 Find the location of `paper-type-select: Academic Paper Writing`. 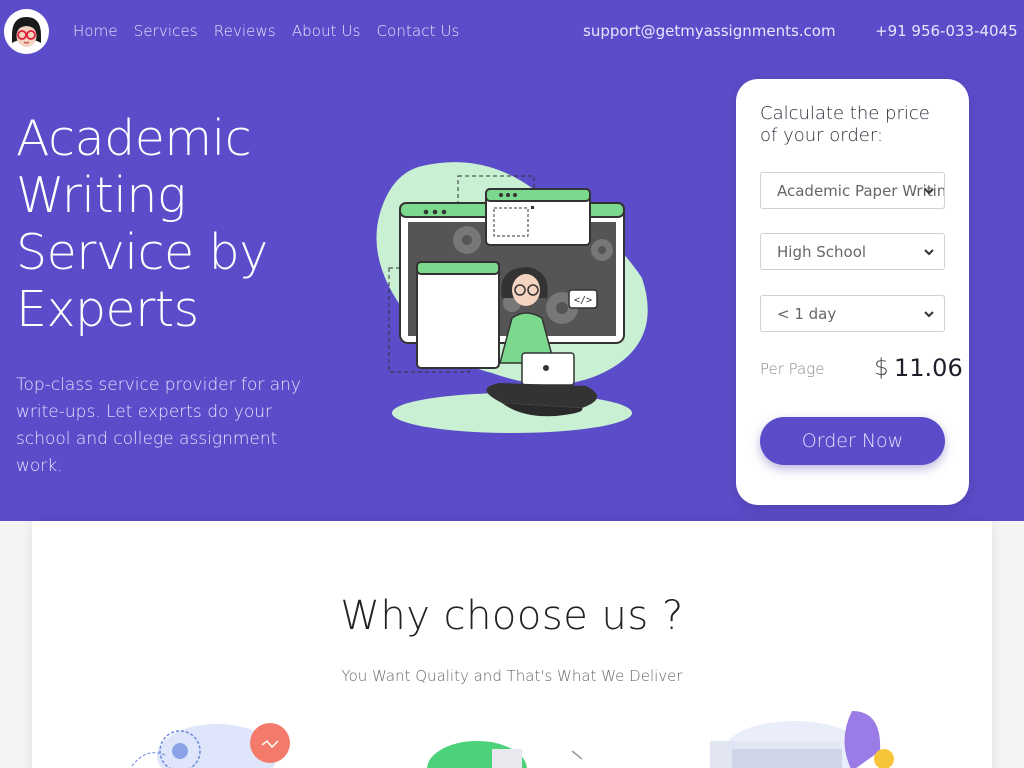

paper-type-select: Academic Paper Writing is located at coordinates (852, 190).